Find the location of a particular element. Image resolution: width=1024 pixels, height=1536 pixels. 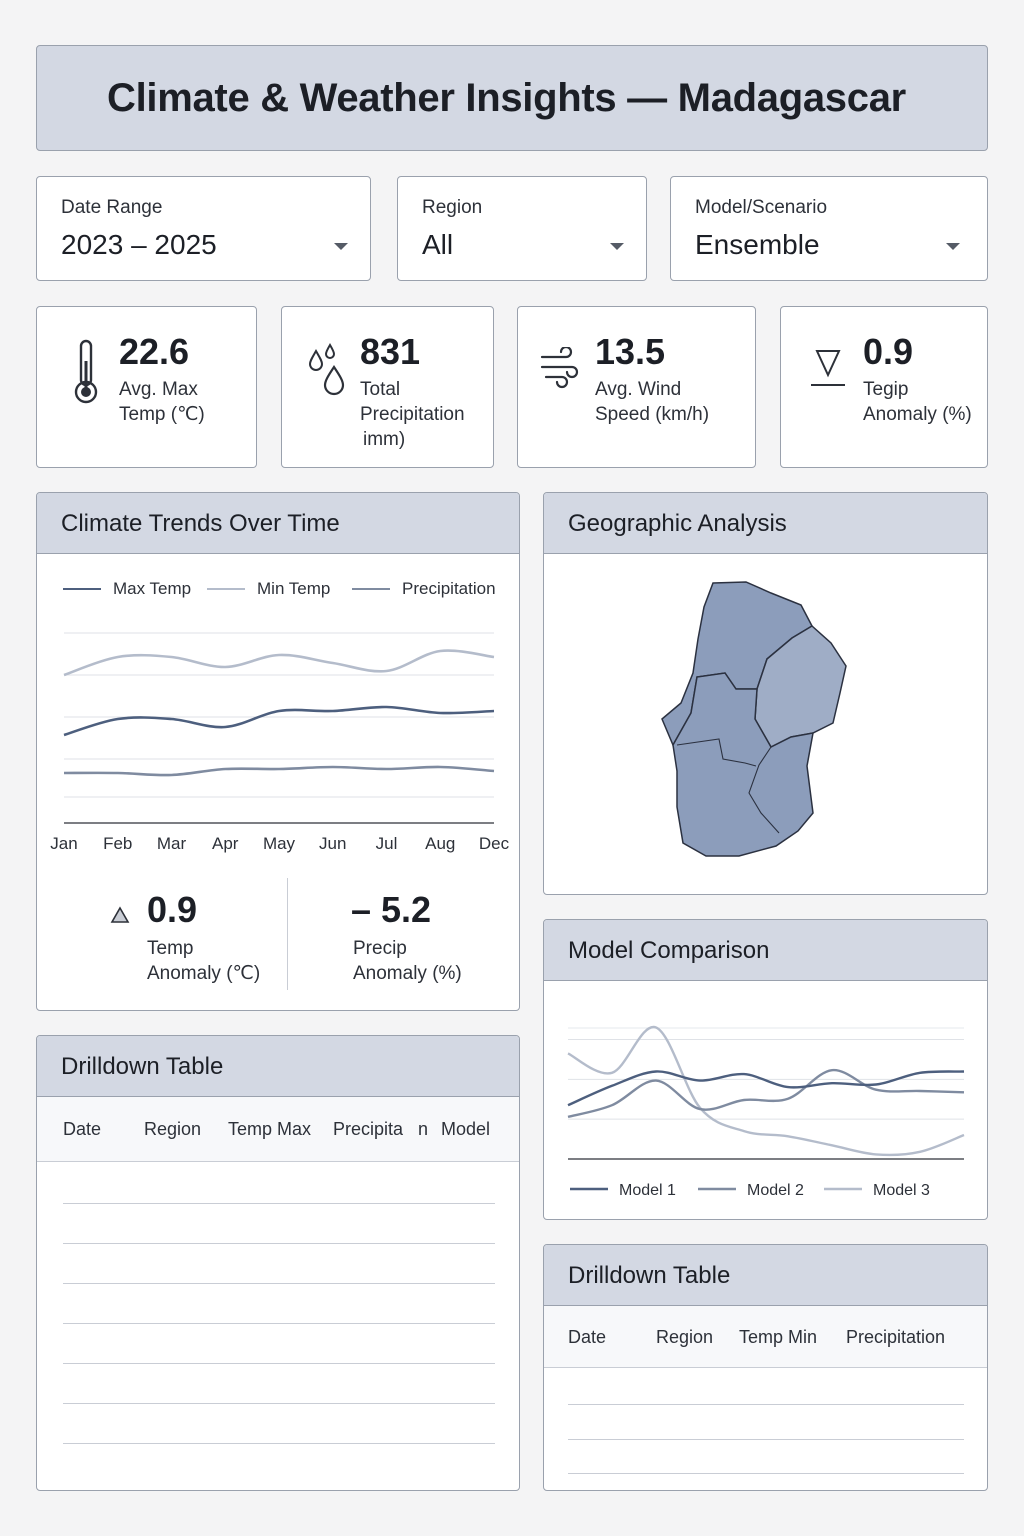

panel-title: Climate Trends Over Time is located at coordinates (200, 523).